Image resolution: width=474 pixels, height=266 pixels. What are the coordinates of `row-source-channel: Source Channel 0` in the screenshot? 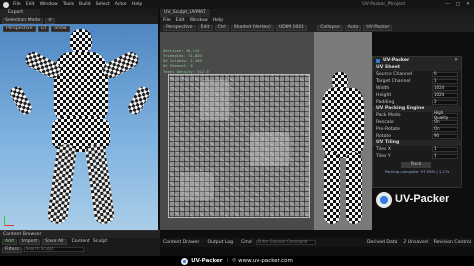 It's located at (417, 74).